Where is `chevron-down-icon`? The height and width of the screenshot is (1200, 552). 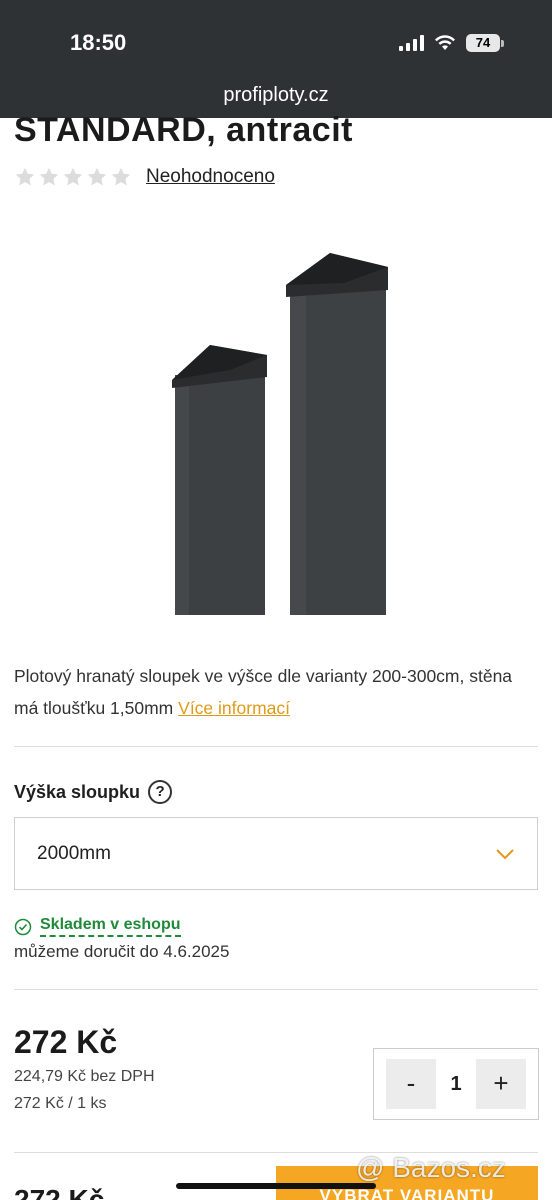
chevron-down-icon is located at coordinates (505, 853).